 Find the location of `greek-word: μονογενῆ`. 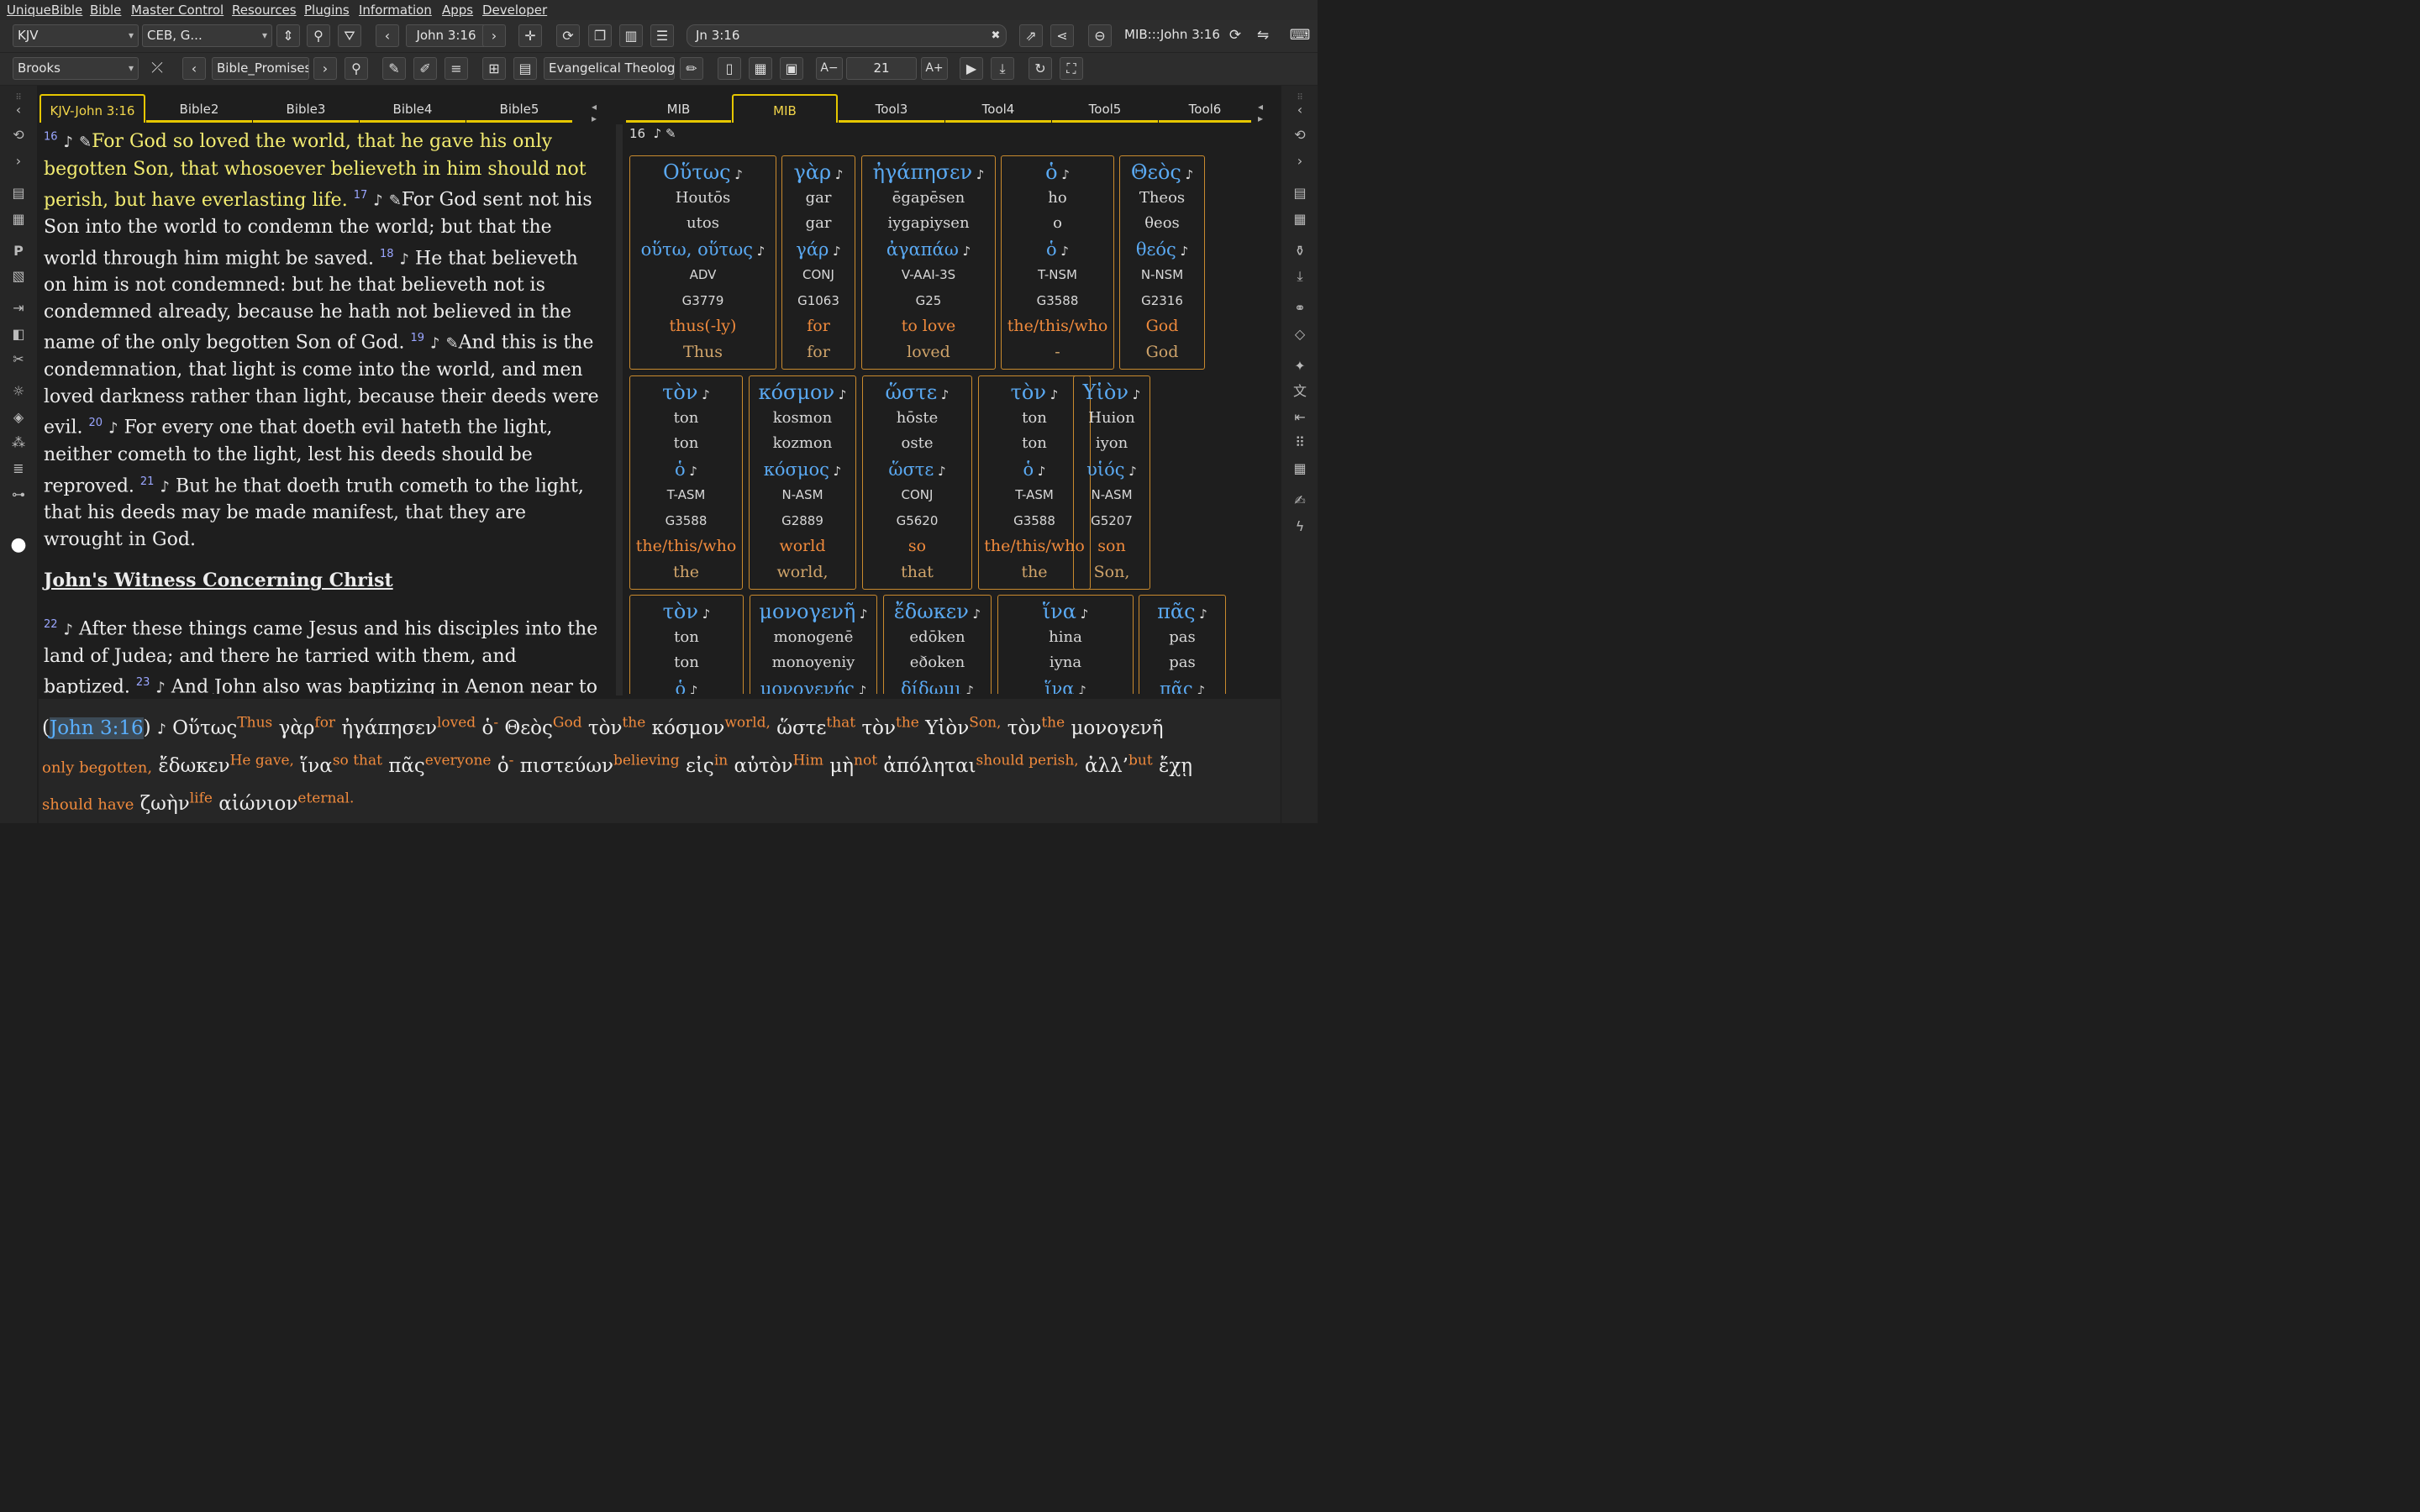

greek-word: μονογενῆ is located at coordinates (1117, 728).